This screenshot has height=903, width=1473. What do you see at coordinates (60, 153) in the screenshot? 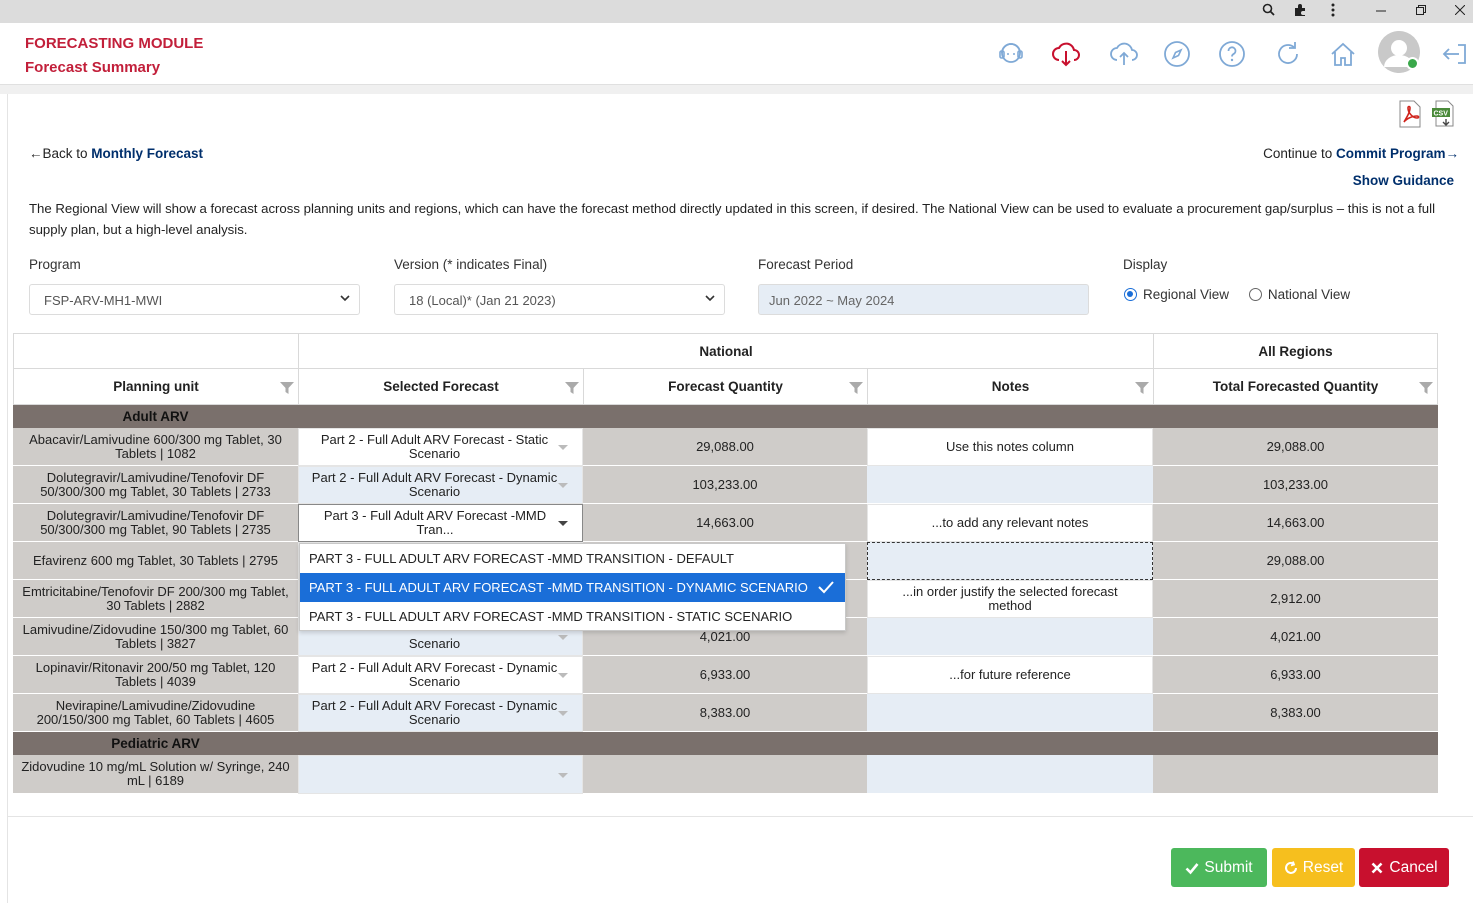
I see `back-link-prefix: ←Back to` at bounding box center [60, 153].